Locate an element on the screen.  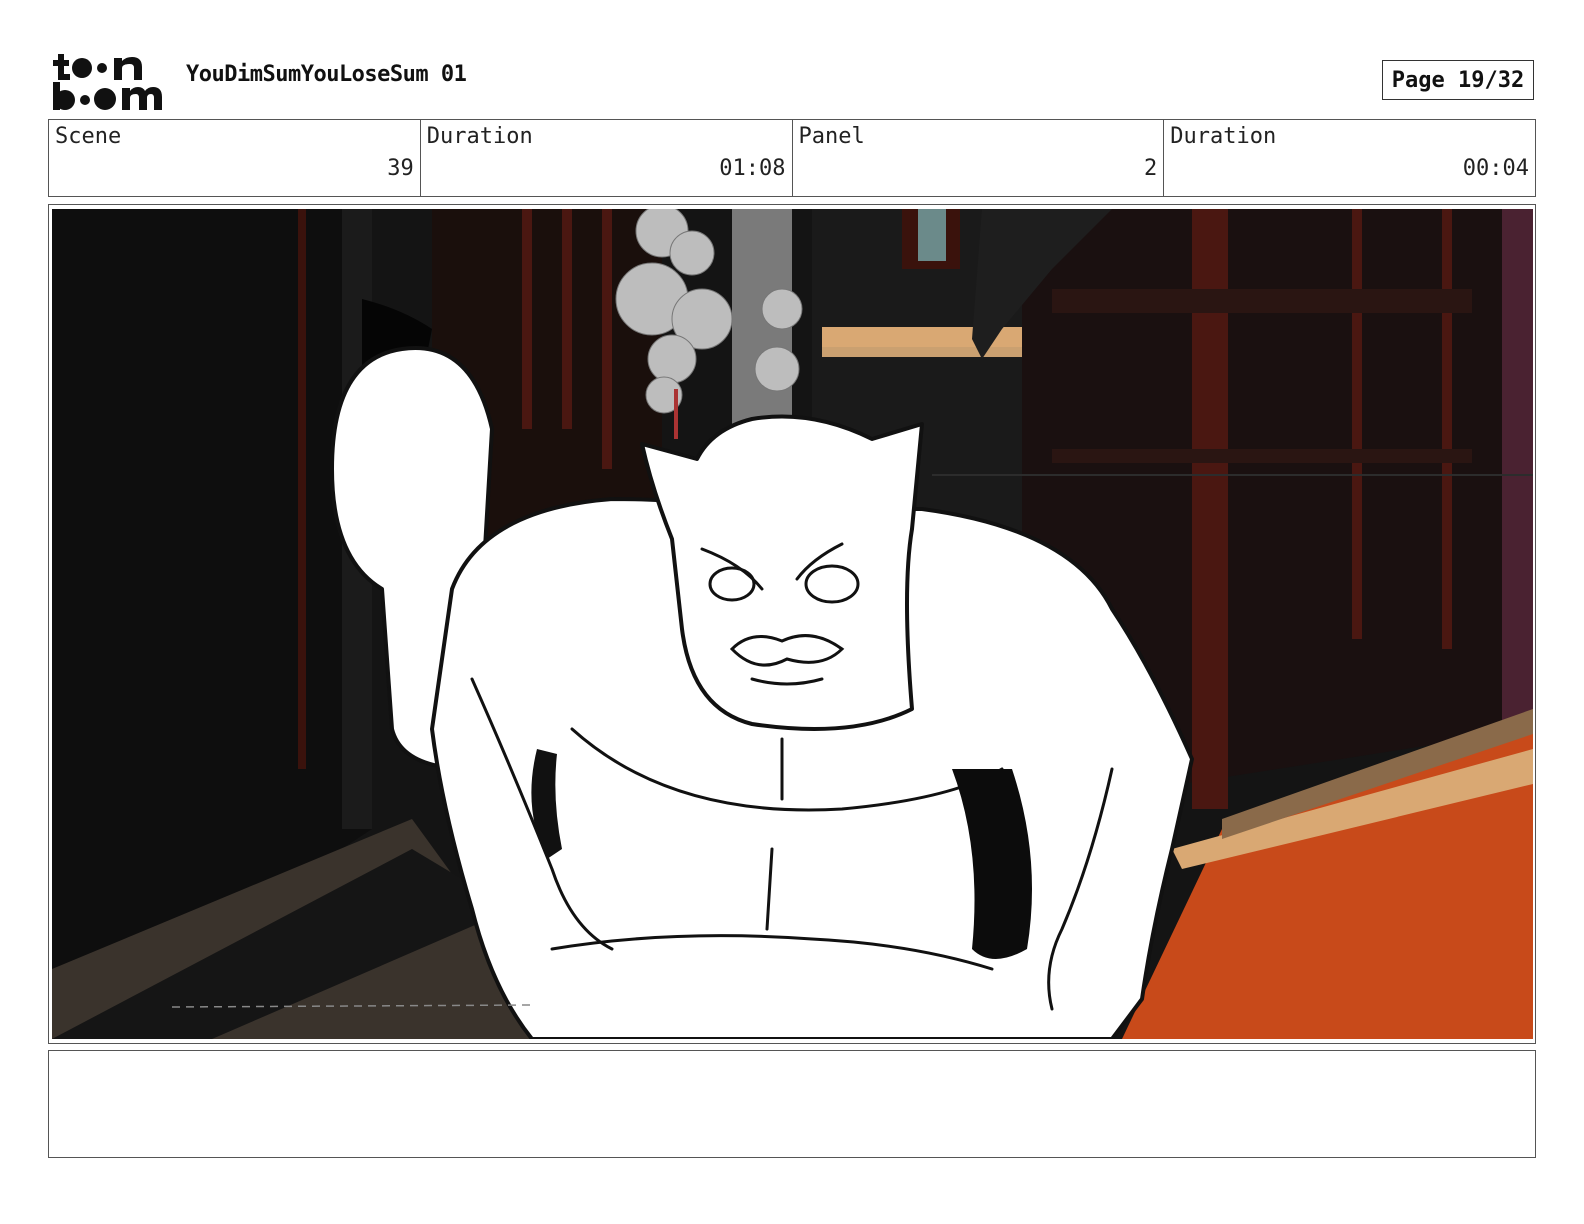
scene-duration-label: Duration is located at coordinates (479, 136).